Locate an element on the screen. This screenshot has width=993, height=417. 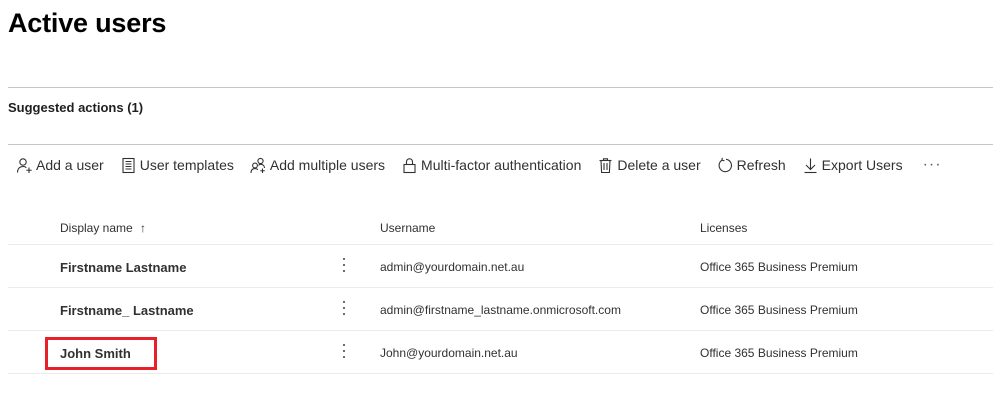
export-users-button: Export Users is located at coordinates (852, 165).